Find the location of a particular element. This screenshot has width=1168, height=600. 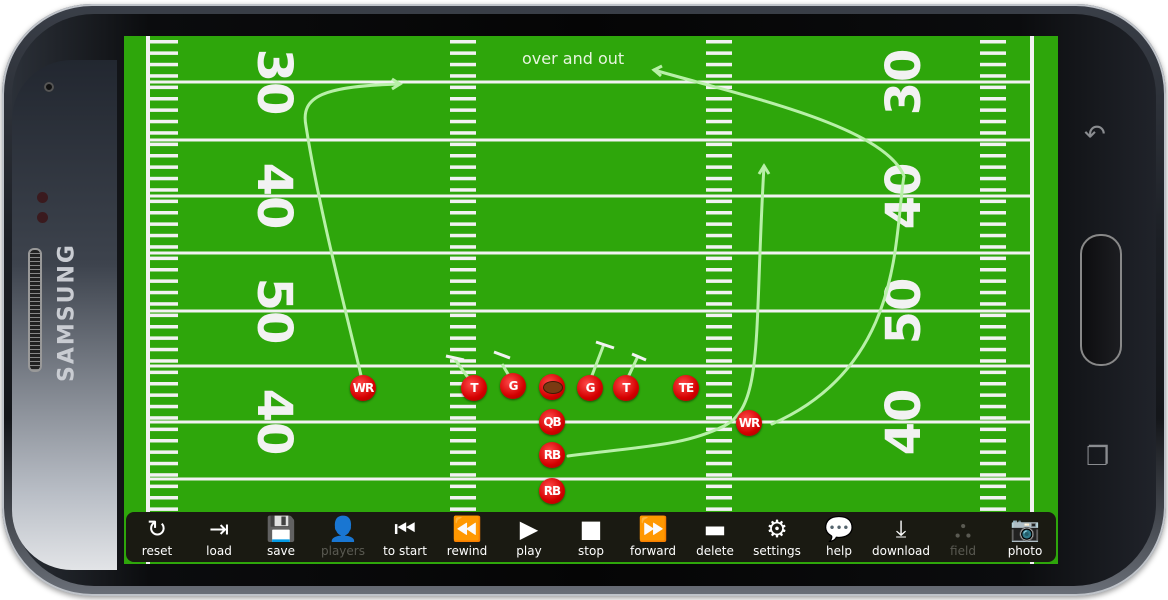

download-button: ⤓ download is located at coordinates (901, 537).